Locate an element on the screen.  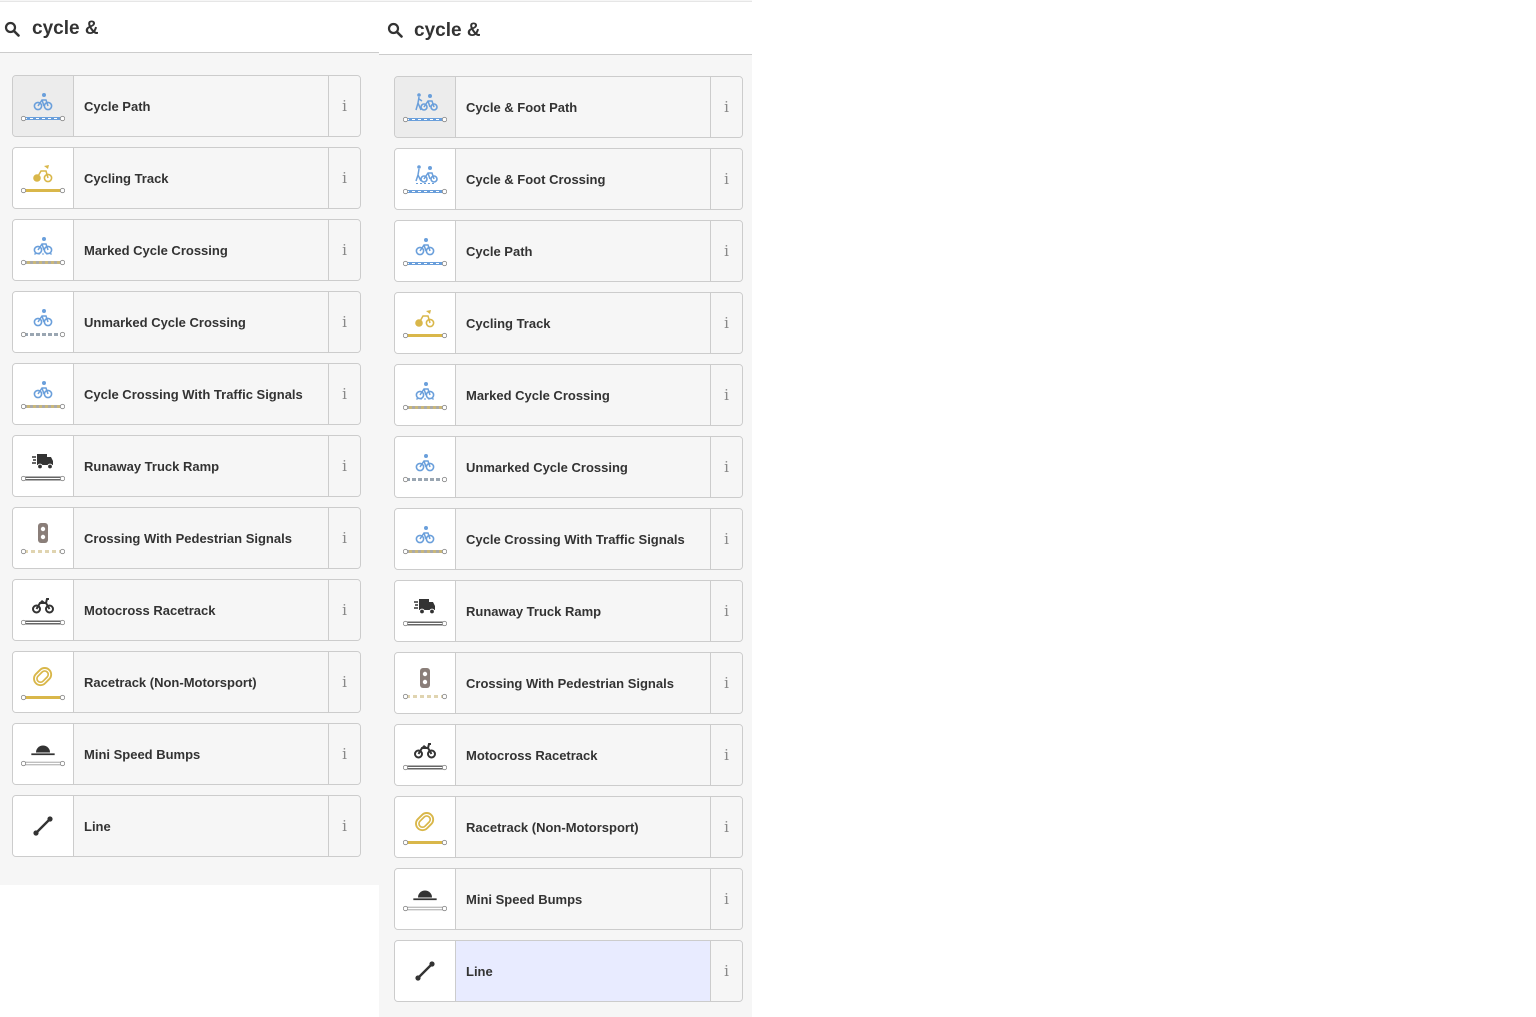
preset-cycle-foot-path: Cycle & Foot Path i is located at coordinates (568, 107).